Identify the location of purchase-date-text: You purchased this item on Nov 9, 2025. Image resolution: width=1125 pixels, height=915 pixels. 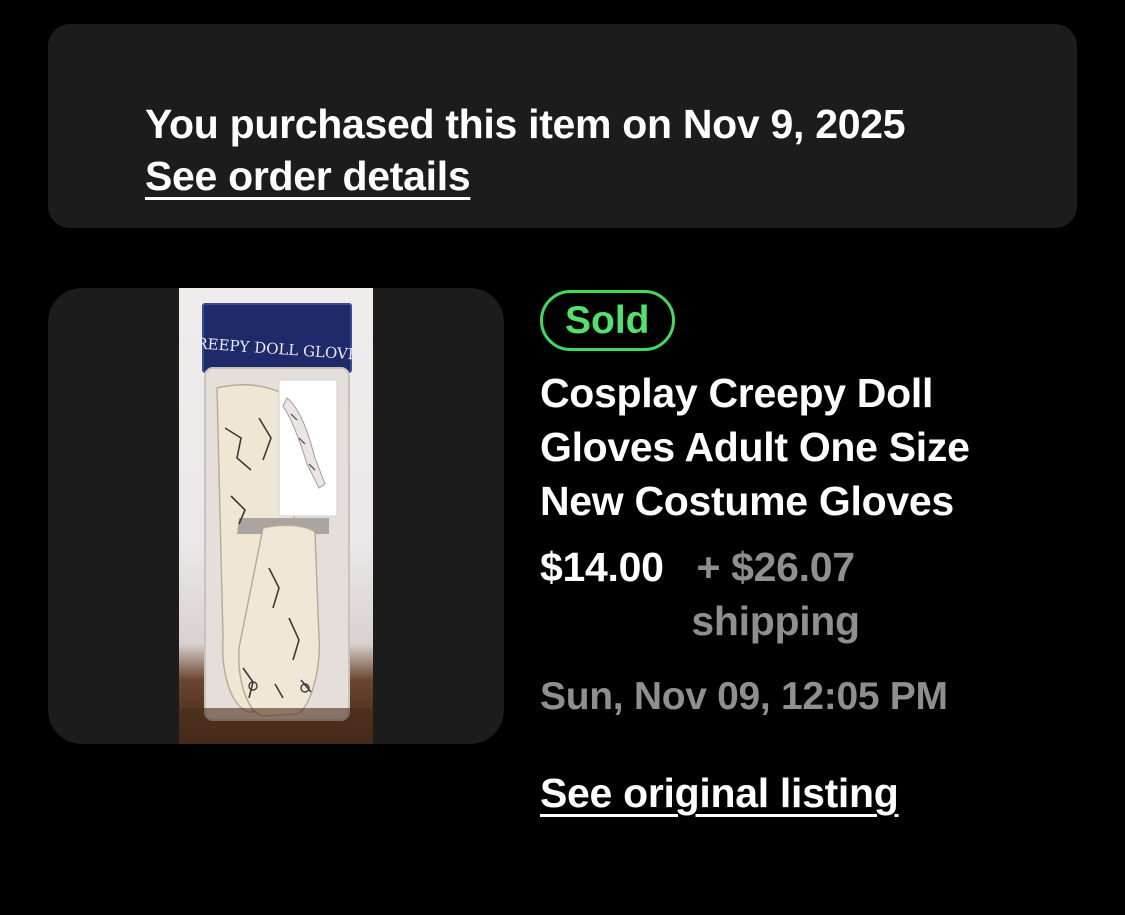
(525, 124).